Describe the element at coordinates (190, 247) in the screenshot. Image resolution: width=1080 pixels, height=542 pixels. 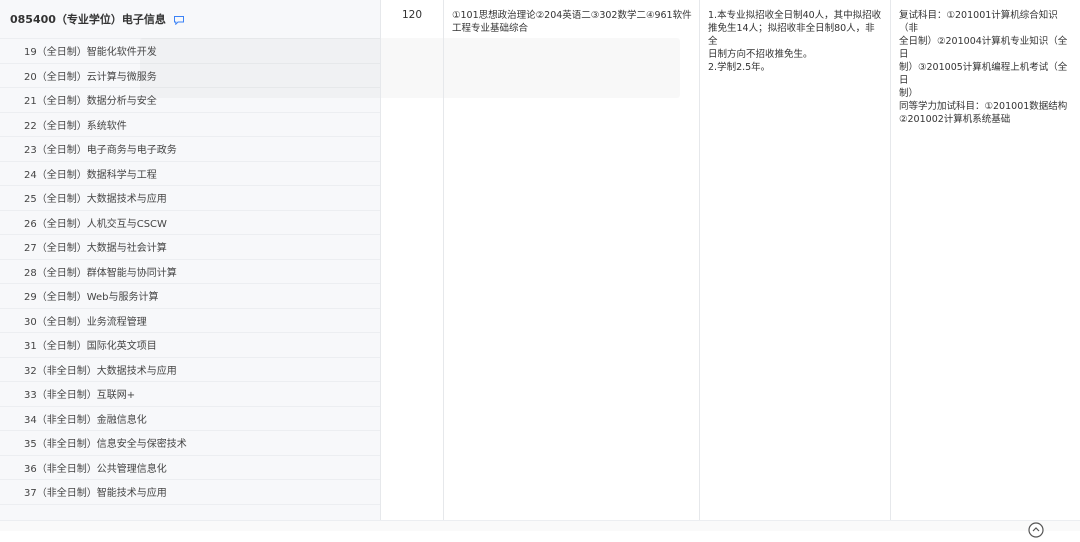
I see `direction-row: 27（全日制）大数据与社会计算` at that location.